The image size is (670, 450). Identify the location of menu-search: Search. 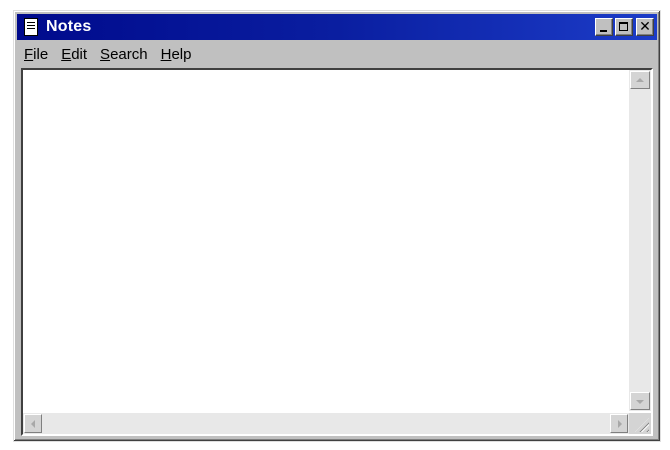
(124, 54).